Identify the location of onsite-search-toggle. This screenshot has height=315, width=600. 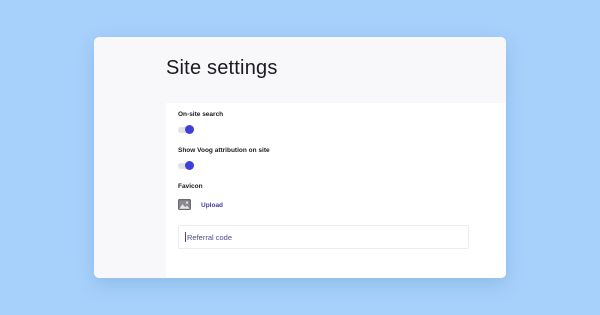
(186, 129).